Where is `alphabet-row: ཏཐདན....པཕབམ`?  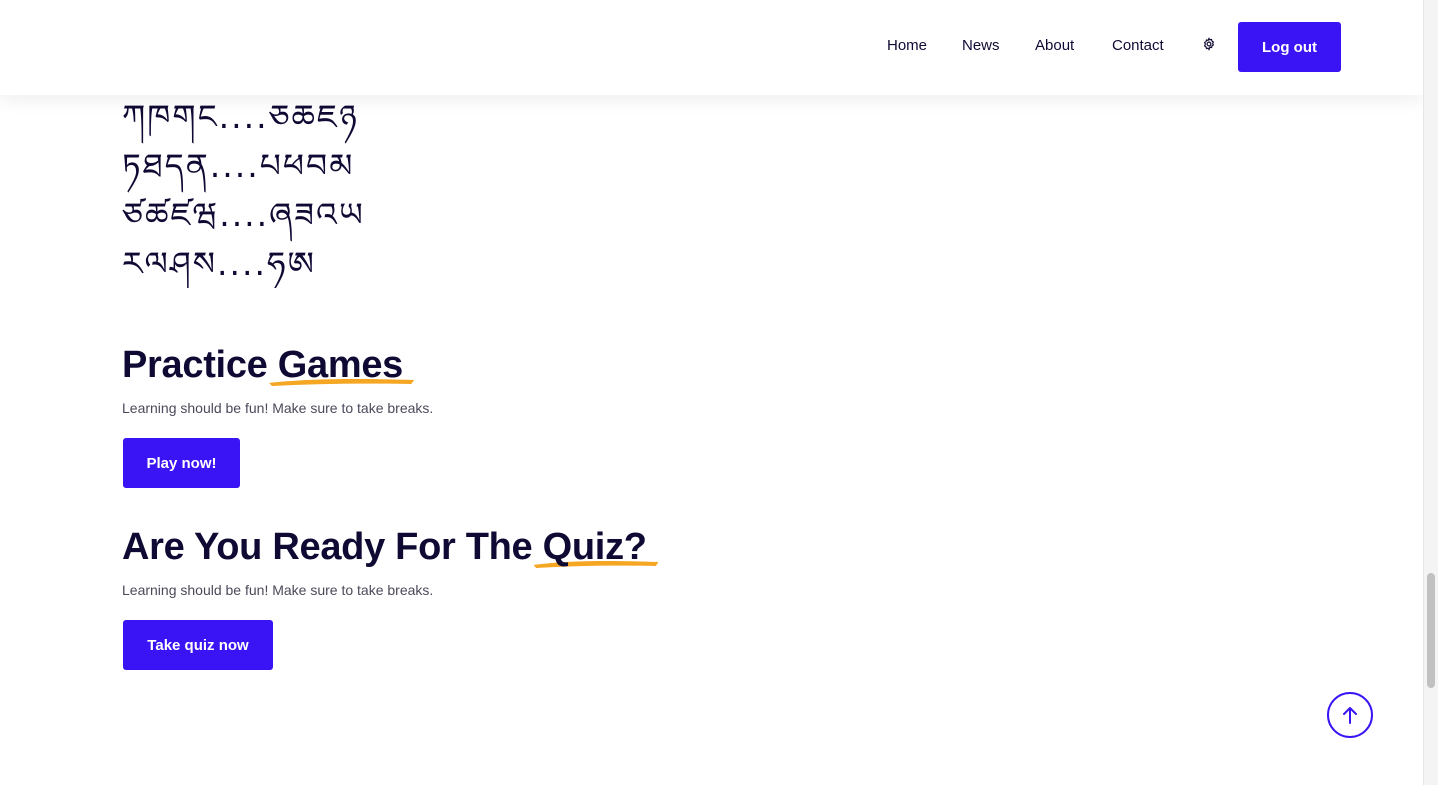 alphabet-row: ཏཐདན....པཕབམ is located at coordinates (238, 165).